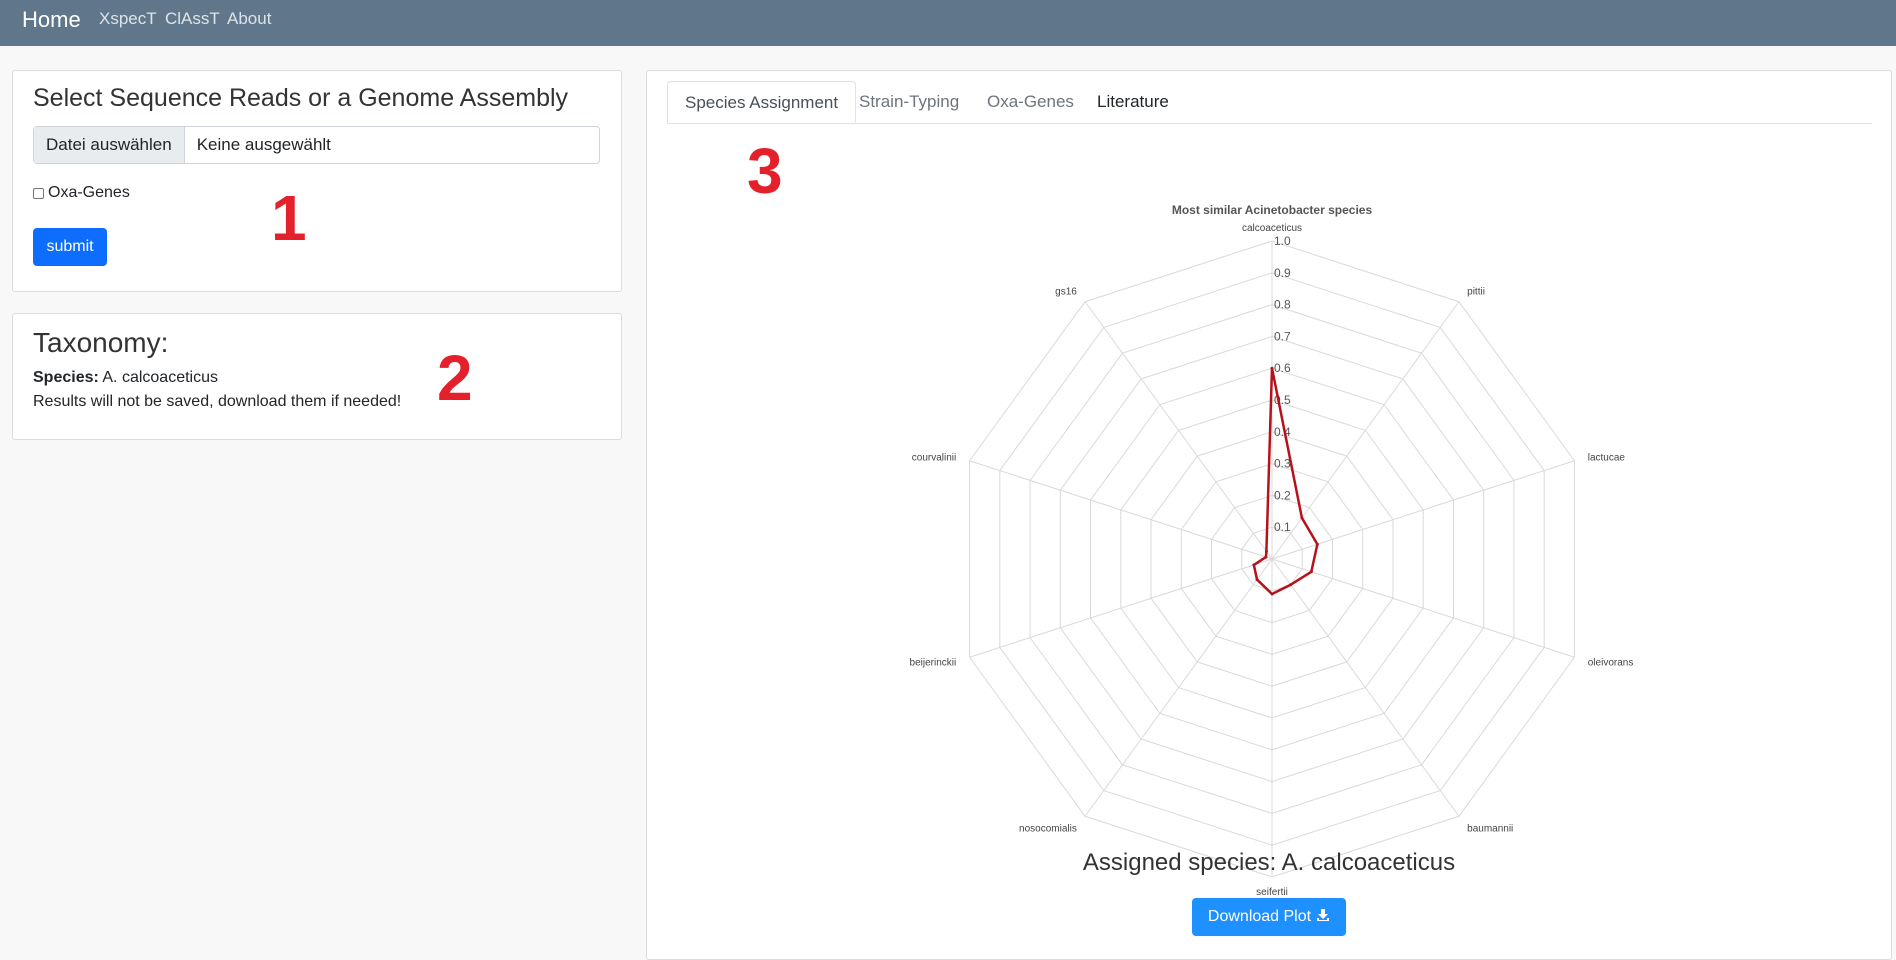 The width and height of the screenshot is (1896, 960). I want to click on download-icon, so click(1323, 915).